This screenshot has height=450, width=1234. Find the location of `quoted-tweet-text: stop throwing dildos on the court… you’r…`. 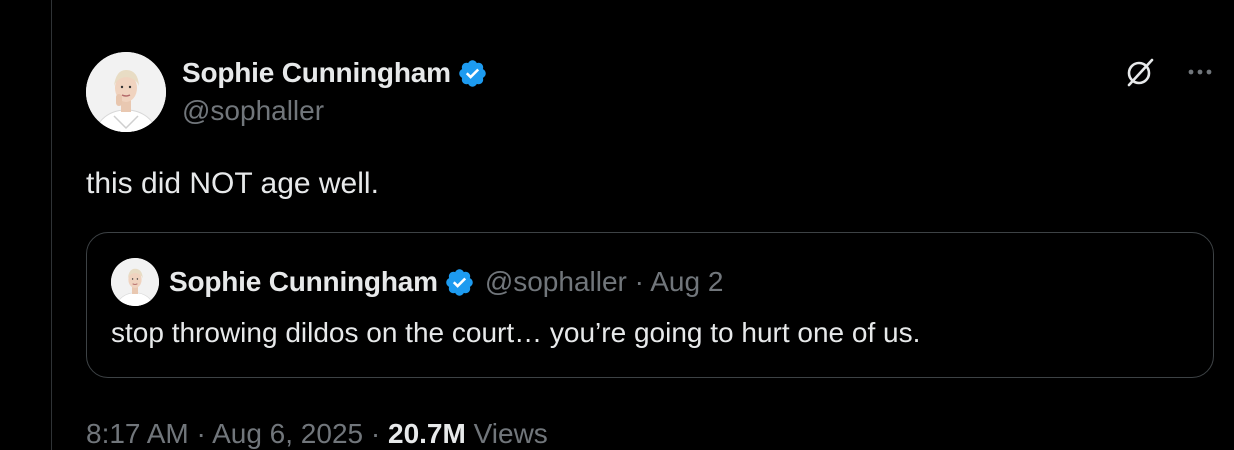

quoted-tweet-text: stop throwing dildos on the court… you’r… is located at coordinates (516, 332).